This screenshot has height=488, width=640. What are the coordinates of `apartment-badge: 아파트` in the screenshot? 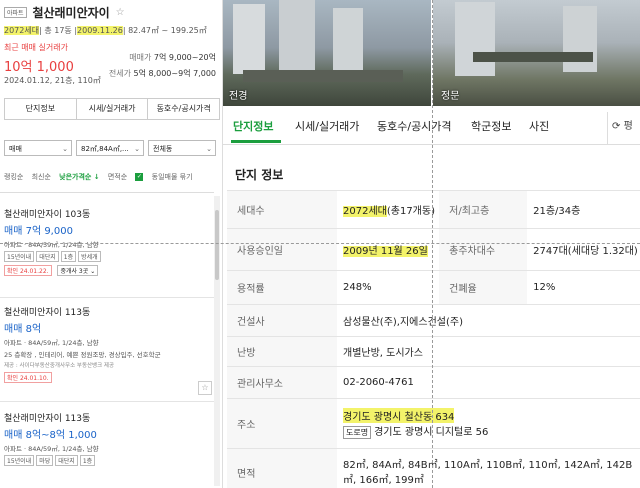 It's located at (15, 12).